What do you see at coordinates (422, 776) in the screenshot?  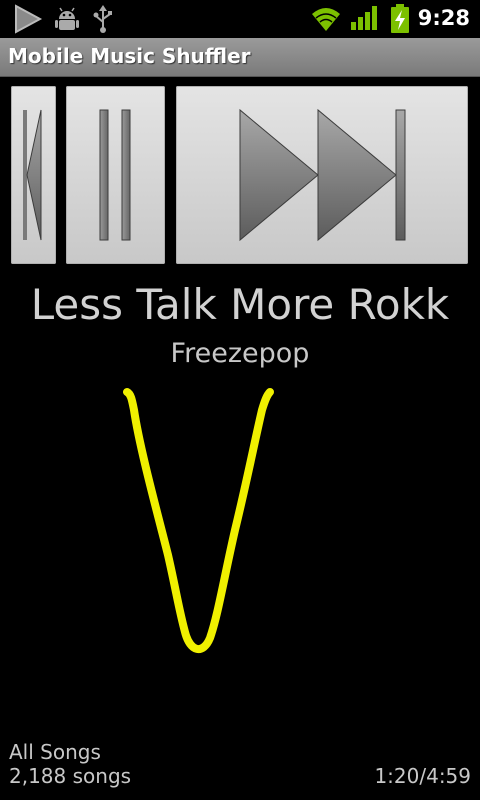 I see `playback-time: 1:20/4:59` at bounding box center [422, 776].